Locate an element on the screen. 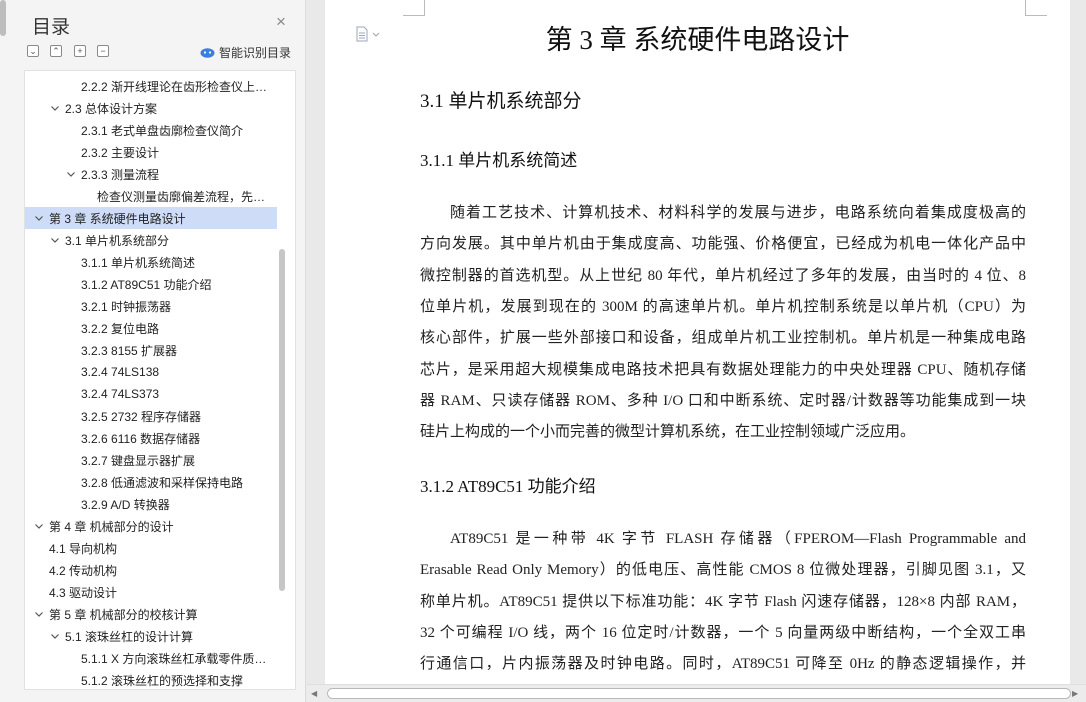 The width and height of the screenshot is (1086, 702). toc-item-label: 3.1 单片机系统部分 is located at coordinates (117, 240).